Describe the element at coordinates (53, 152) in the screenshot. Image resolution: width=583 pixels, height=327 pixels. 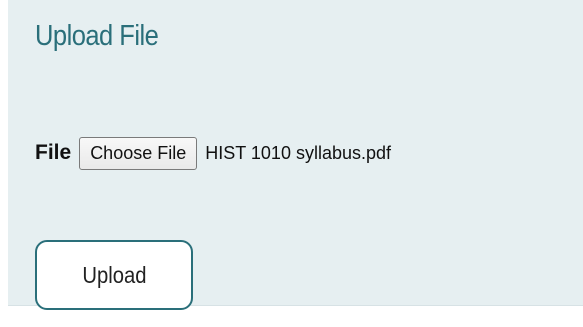
I see `file-label: File` at that location.